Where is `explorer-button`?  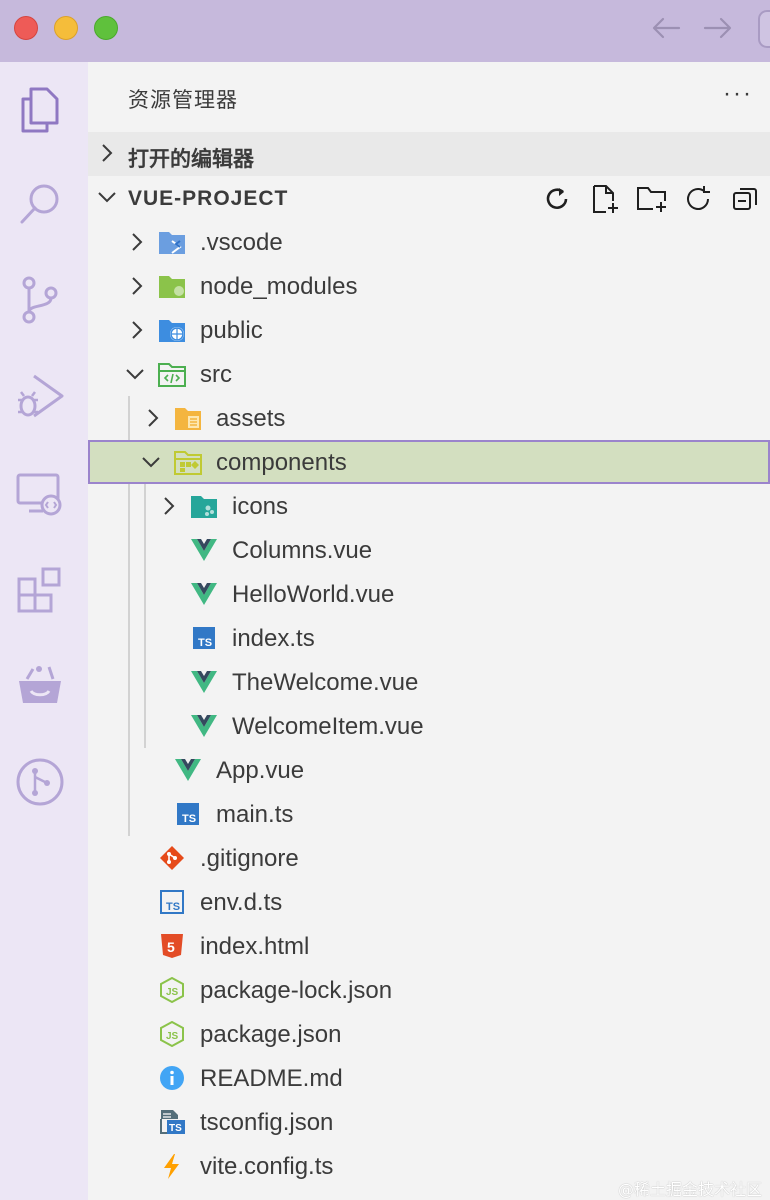
explorer-button is located at coordinates (40, 110).